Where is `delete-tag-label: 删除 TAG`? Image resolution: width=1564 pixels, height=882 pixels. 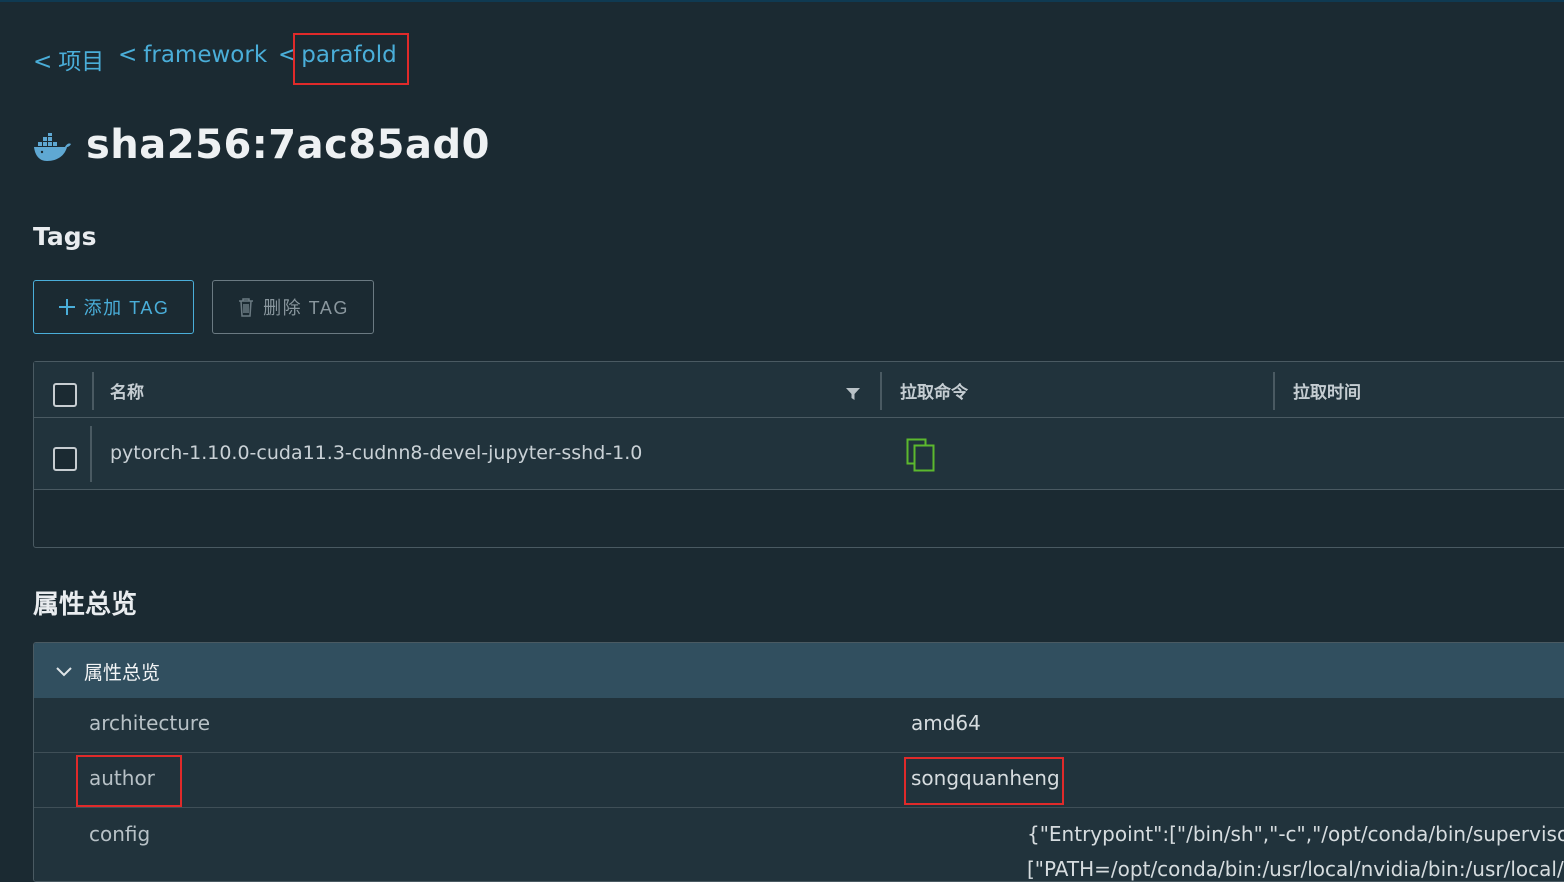
delete-tag-label: 删除 TAG is located at coordinates (306, 308).